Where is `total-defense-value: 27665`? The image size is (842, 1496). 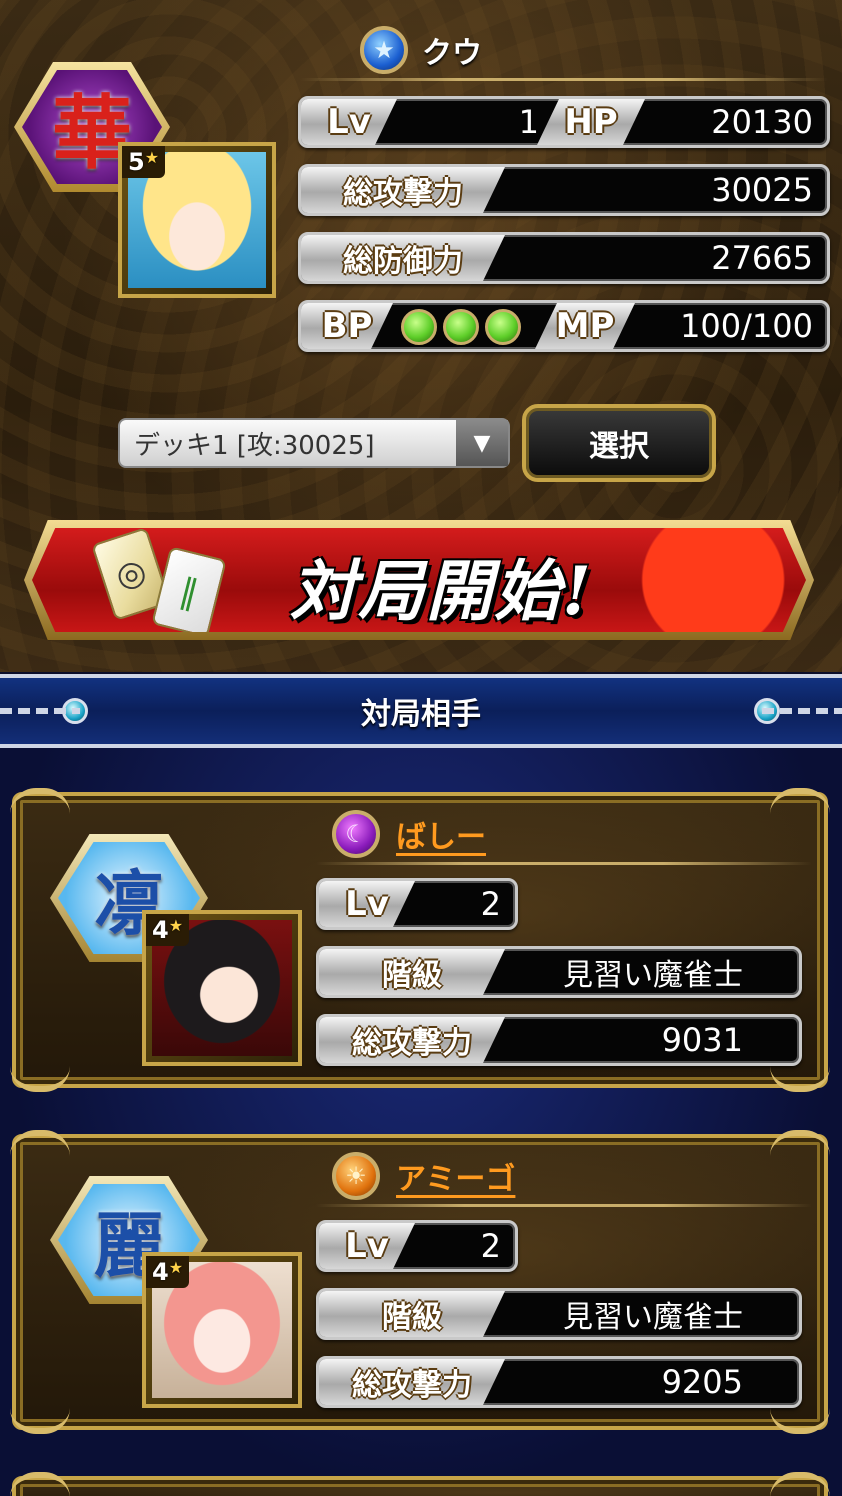 total-defense-value: 27665 is located at coordinates (762, 258).